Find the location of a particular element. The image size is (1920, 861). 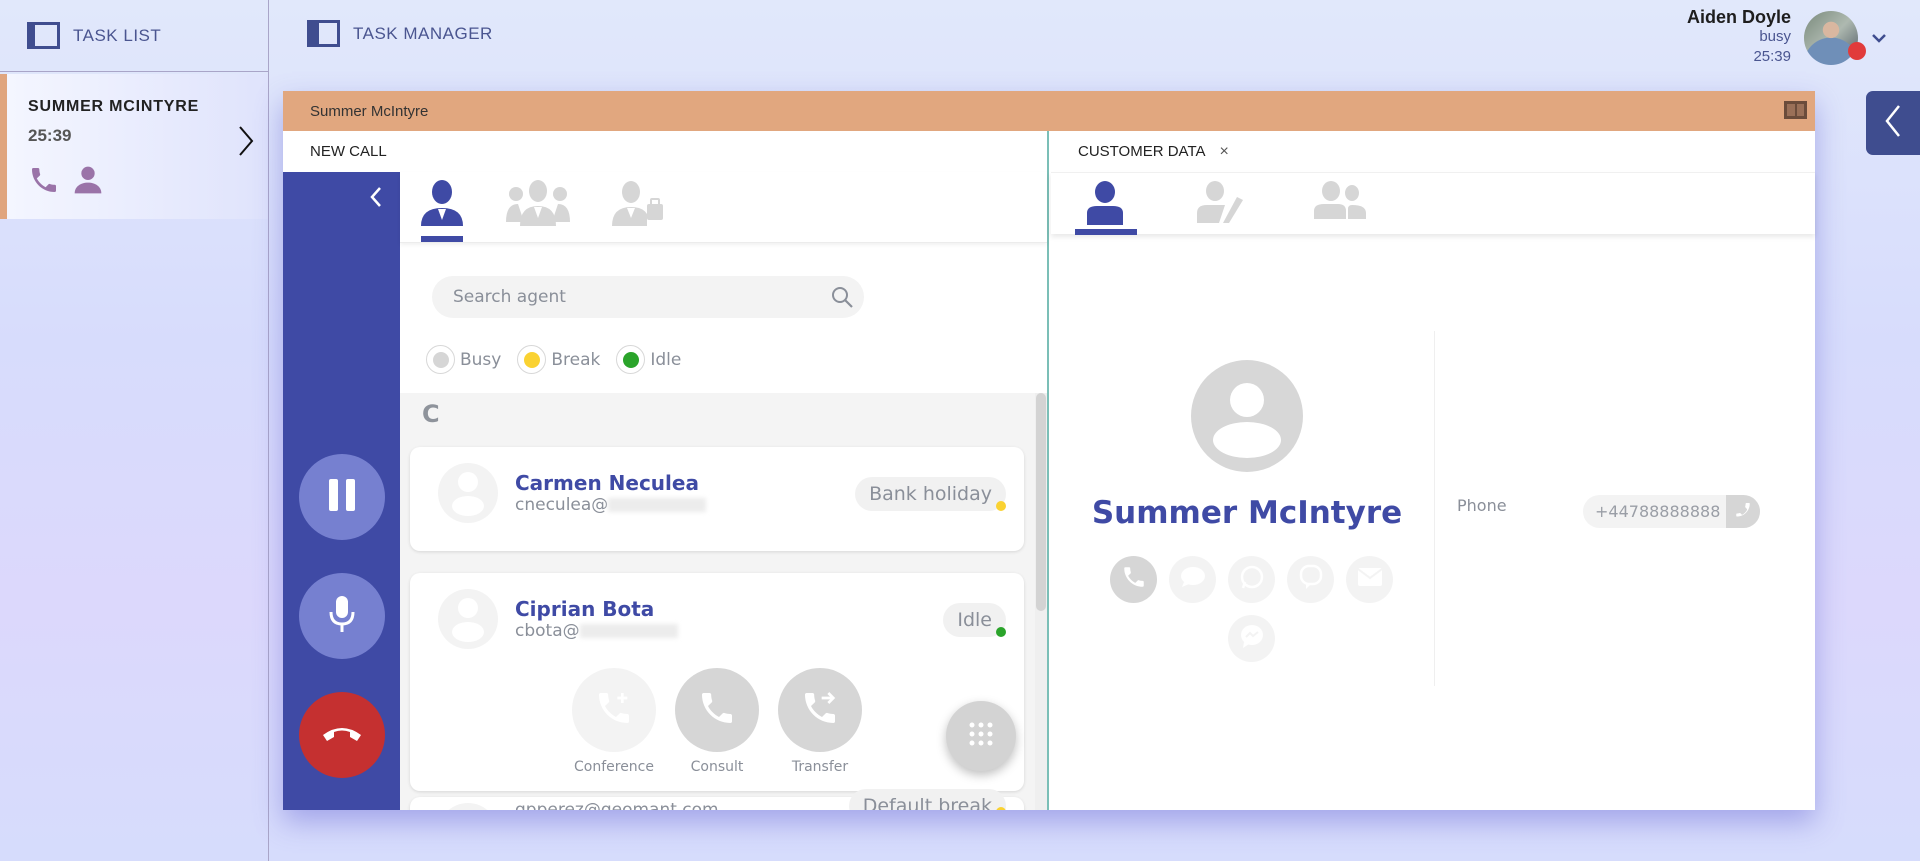

viber-icon is located at coordinates (1311, 579).